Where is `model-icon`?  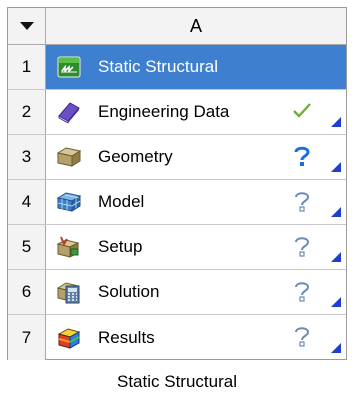 model-icon is located at coordinates (69, 202).